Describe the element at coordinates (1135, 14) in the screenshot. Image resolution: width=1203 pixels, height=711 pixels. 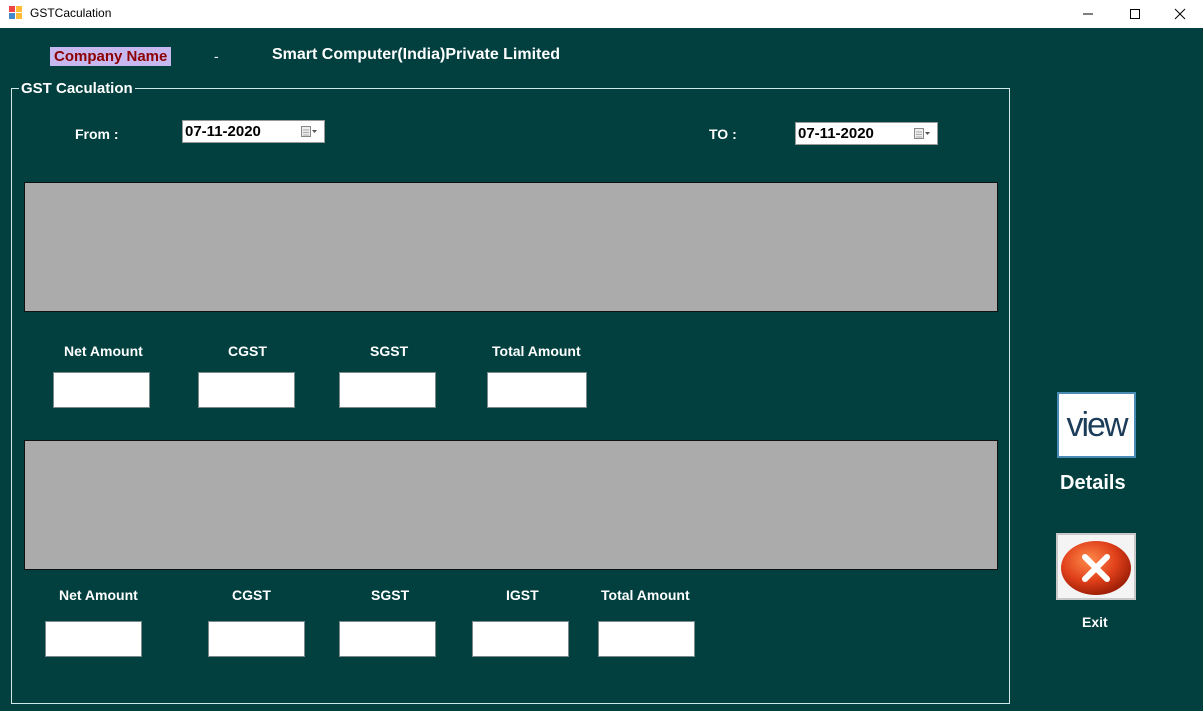
I see `maximize-icon` at that location.